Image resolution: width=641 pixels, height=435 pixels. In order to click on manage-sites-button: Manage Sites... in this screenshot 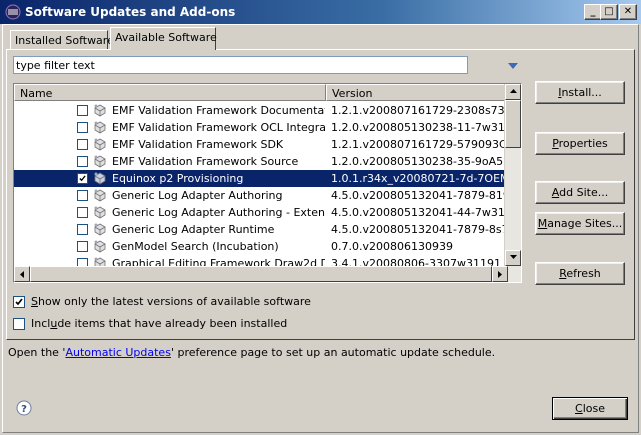, I will do `click(580, 223)`.